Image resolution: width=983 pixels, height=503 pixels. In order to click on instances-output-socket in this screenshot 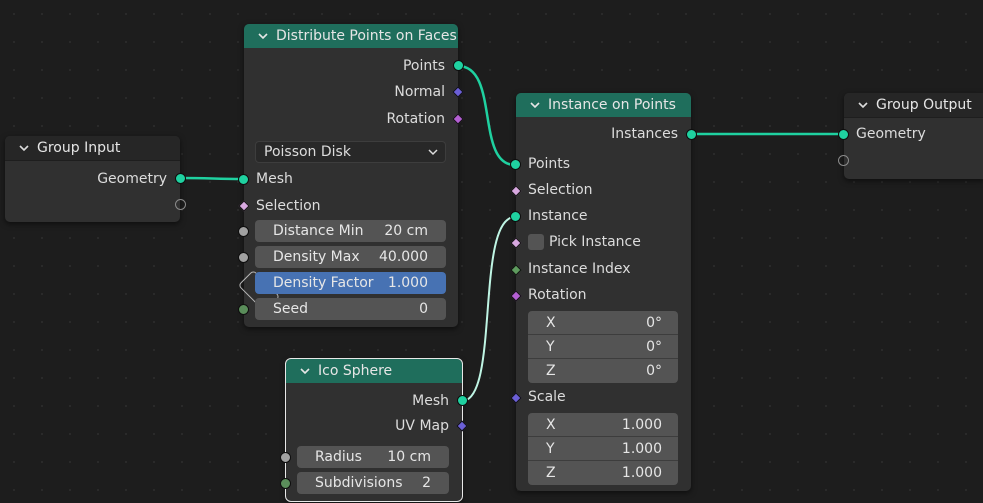, I will do `click(691, 134)`.